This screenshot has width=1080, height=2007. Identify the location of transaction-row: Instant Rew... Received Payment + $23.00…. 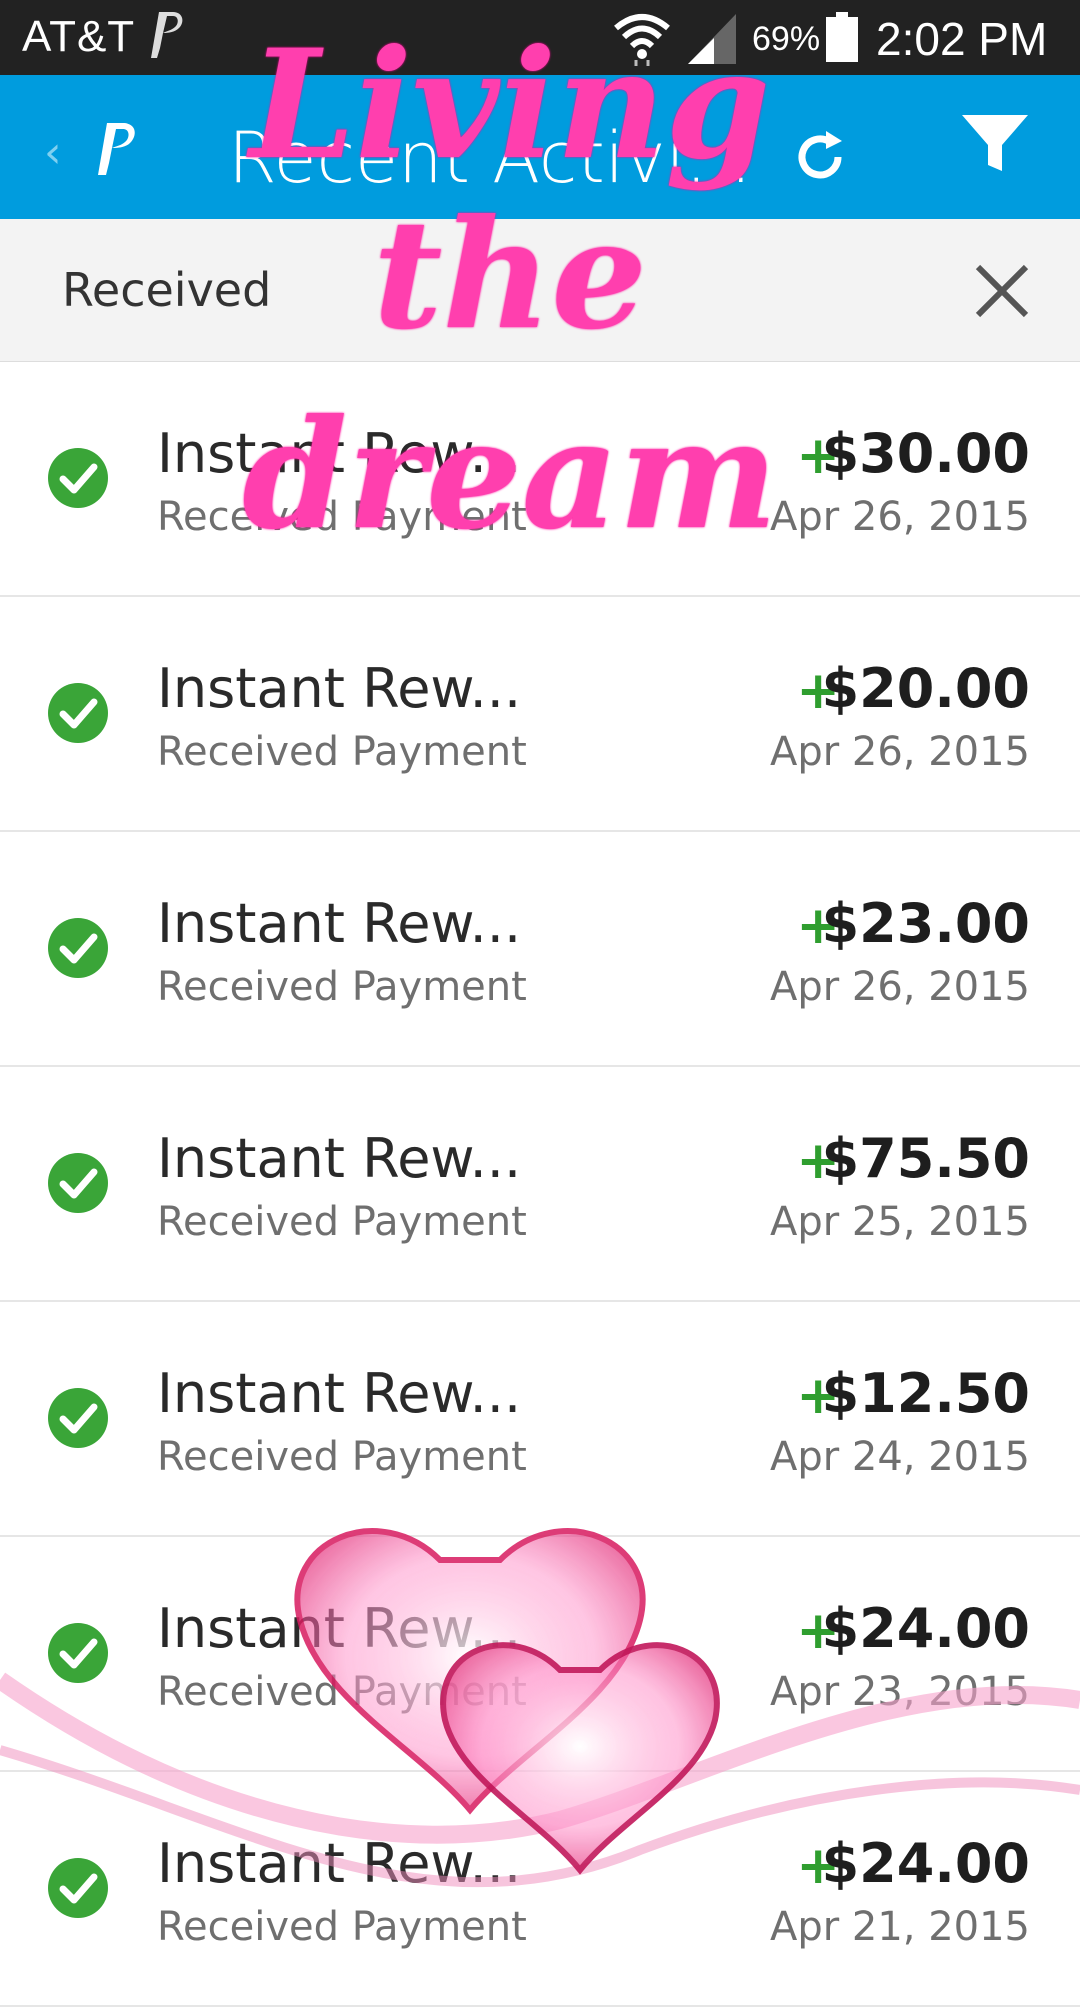
(540, 949).